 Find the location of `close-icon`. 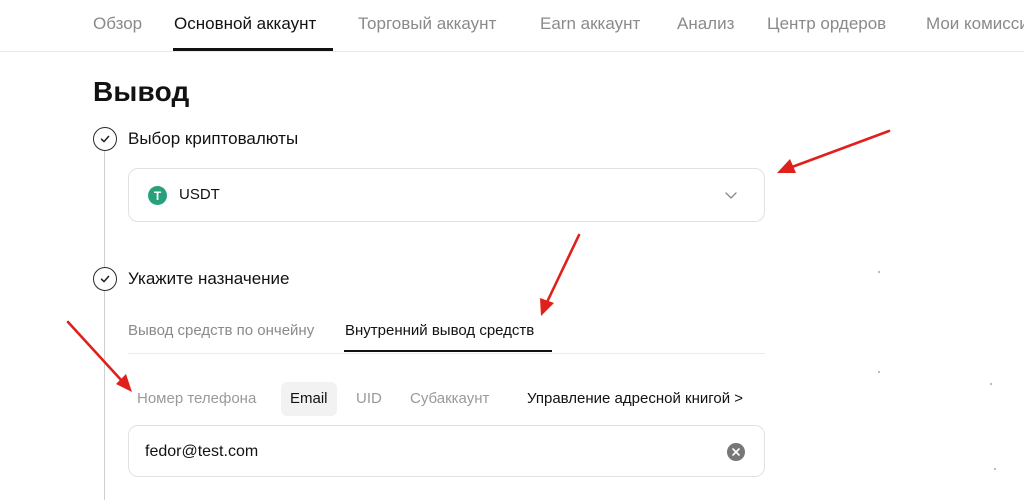

close-icon is located at coordinates (736, 452).